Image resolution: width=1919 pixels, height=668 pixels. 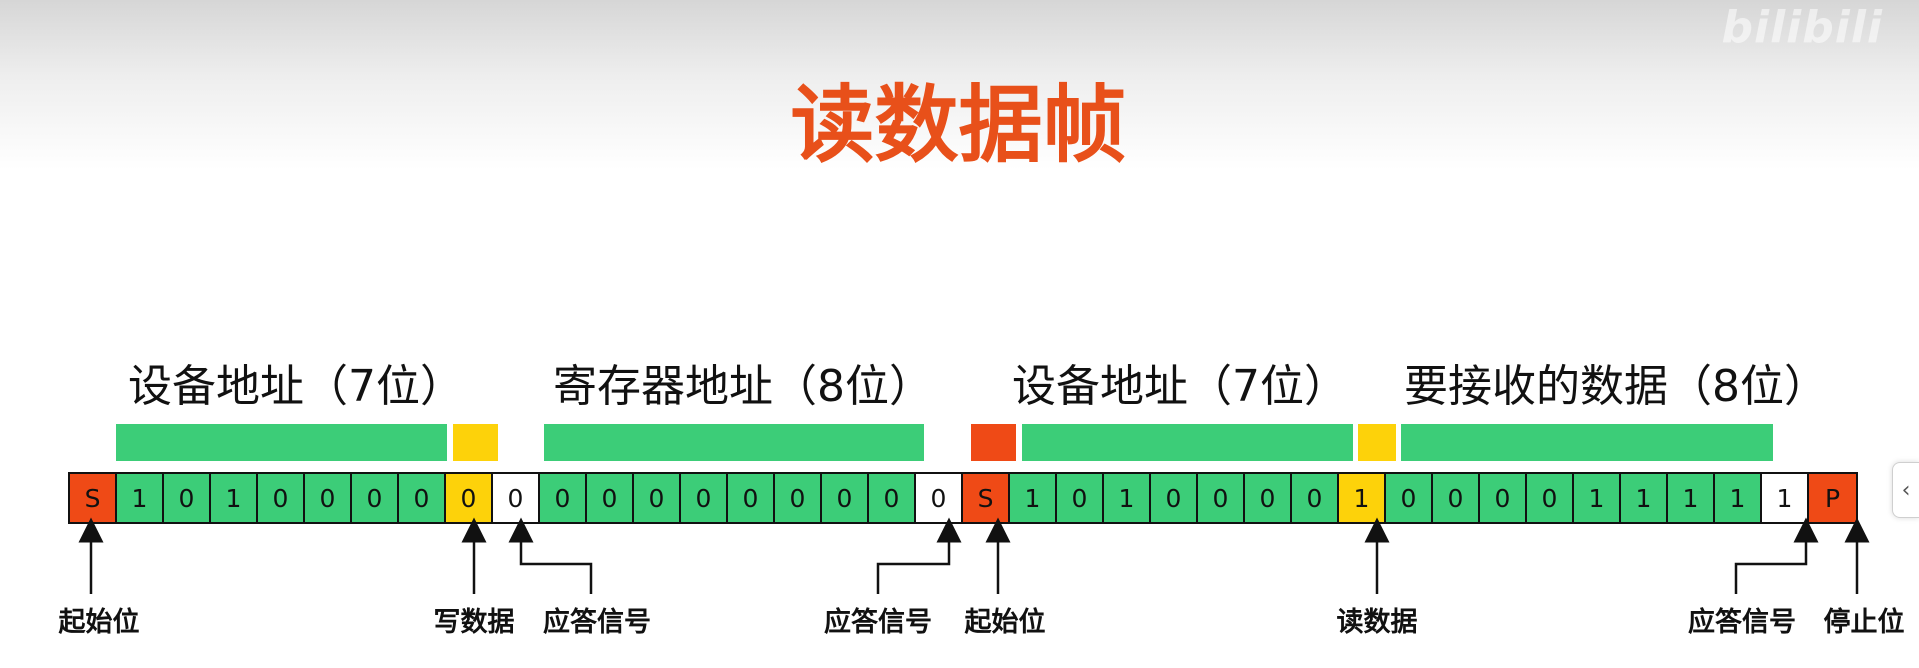 I want to click on marker-arrows, so click(x=974, y=555).